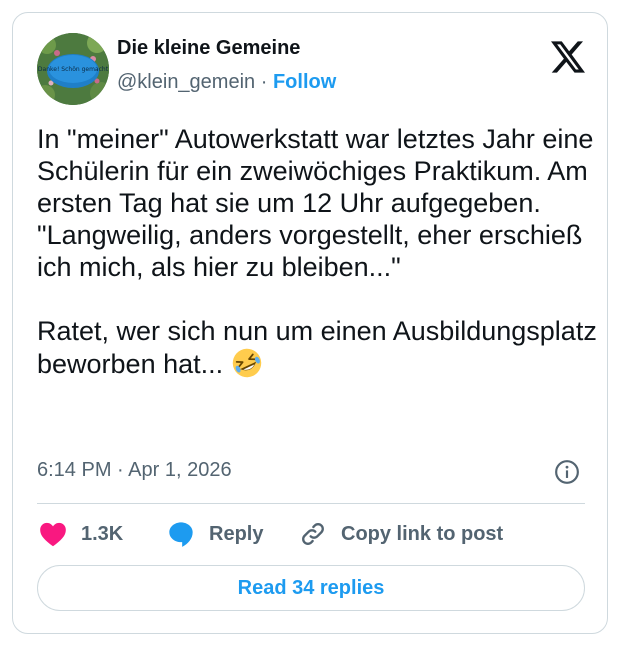 The height and width of the screenshot is (646, 620). I want to click on copy-link-button: Copy link to post, so click(401, 534).